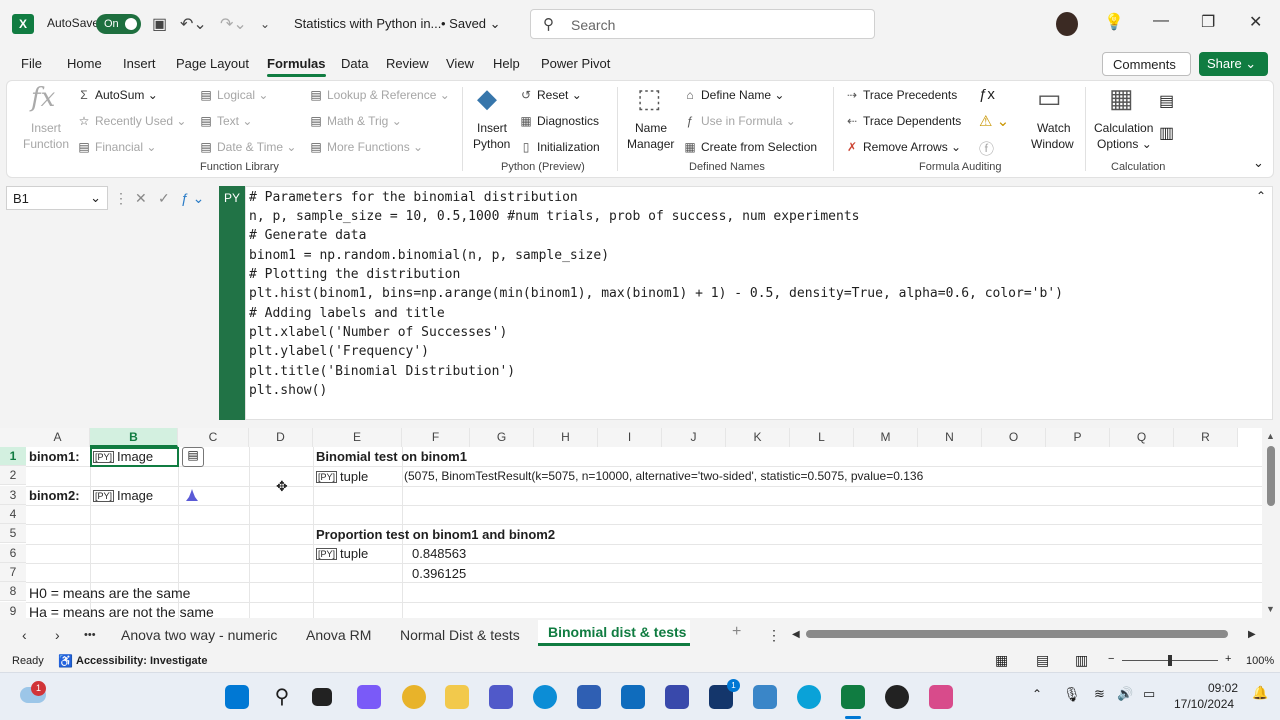 The width and height of the screenshot is (1280, 720). Describe the element at coordinates (694, 437) in the screenshot. I see `column-header: J` at that location.